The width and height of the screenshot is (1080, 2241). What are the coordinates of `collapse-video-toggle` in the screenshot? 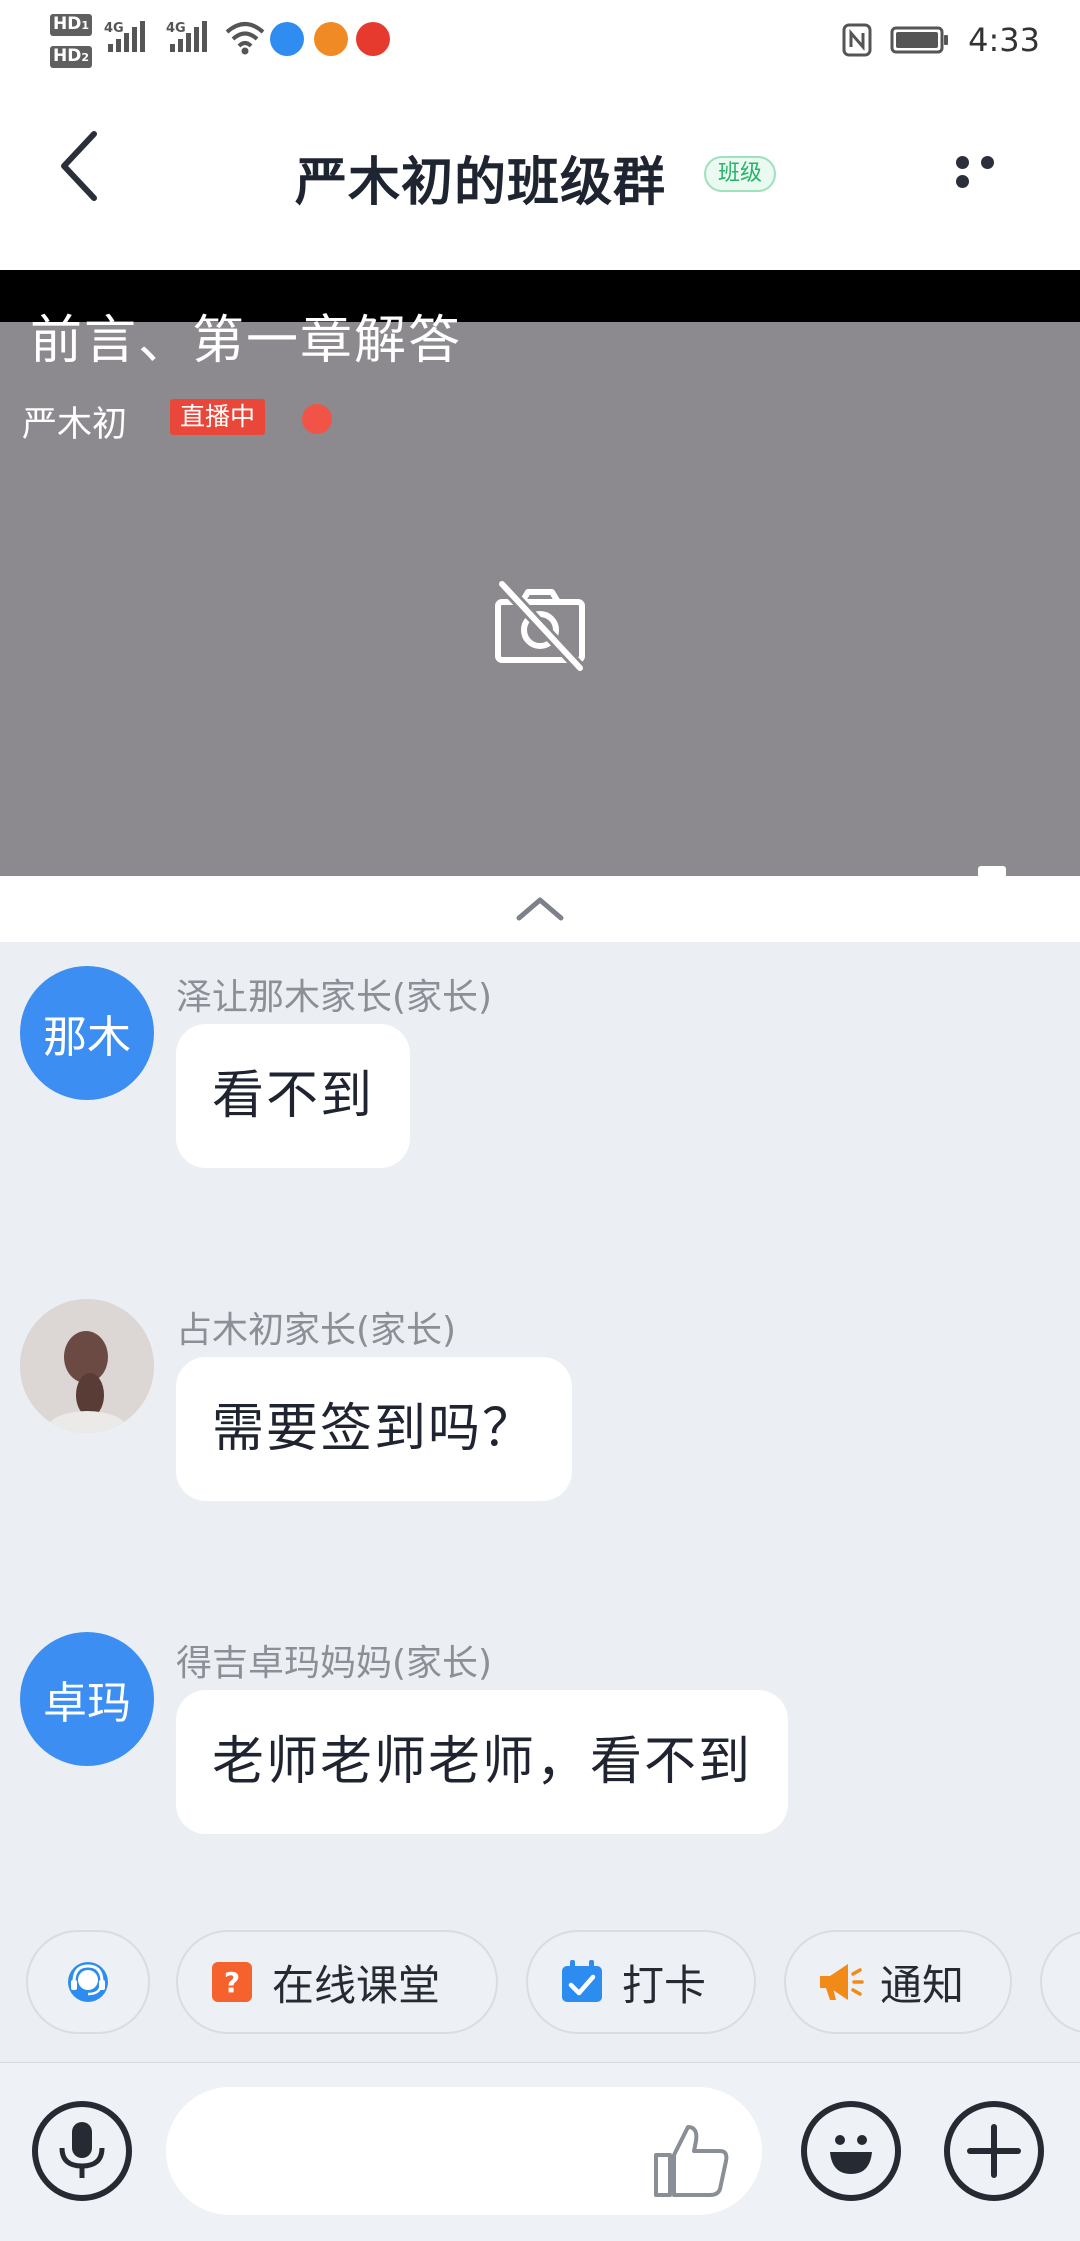 It's located at (540, 909).